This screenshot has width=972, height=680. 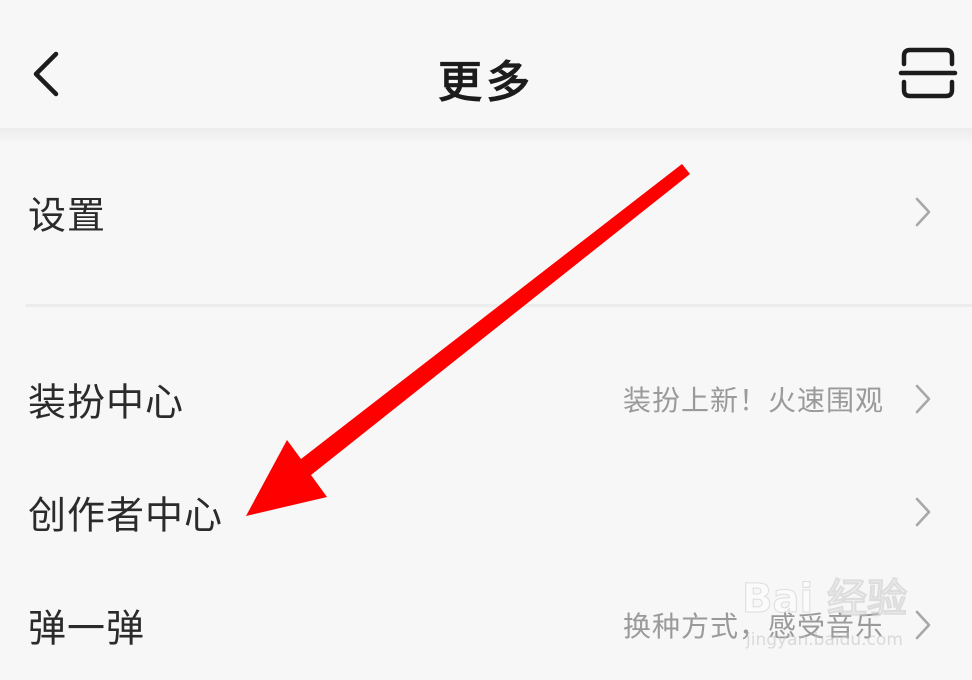 What do you see at coordinates (486, 399) in the screenshot?
I see `menu-item-dress-up-center: 装扮中心 装扮上新！火速围观` at bounding box center [486, 399].